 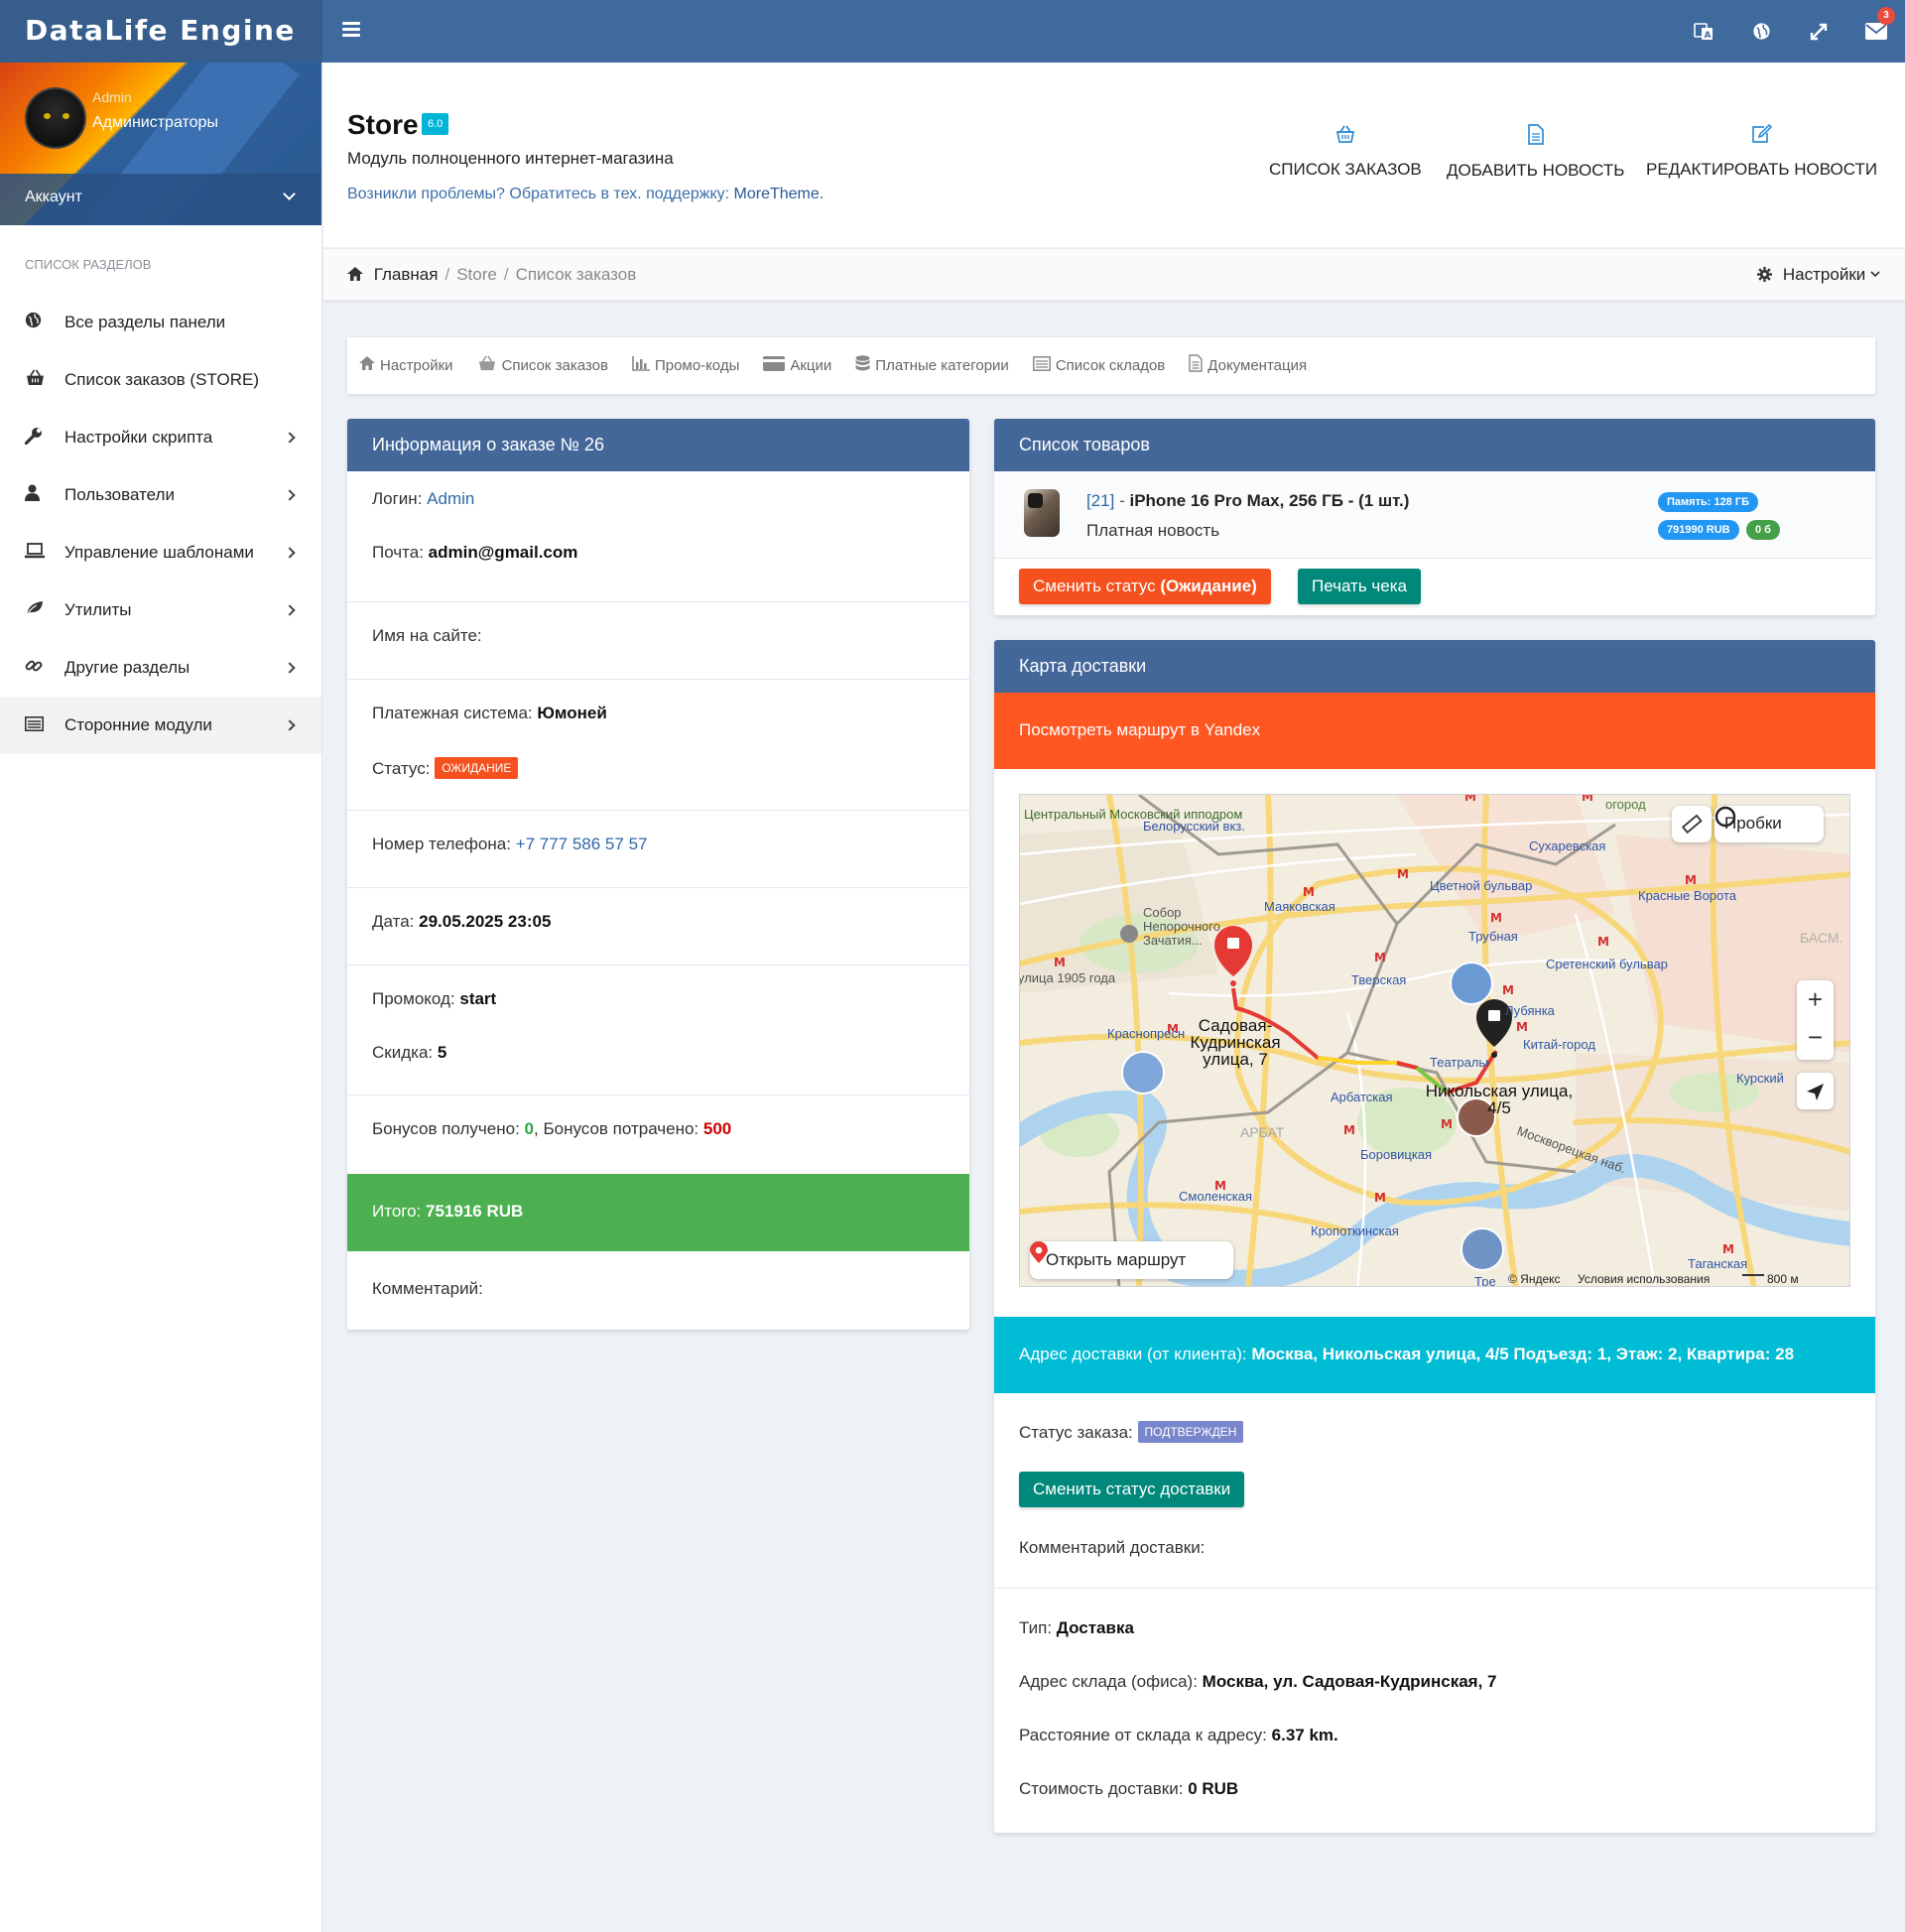 What do you see at coordinates (1493, 937) in the screenshot?
I see `map-label: Трубная` at bounding box center [1493, 937].